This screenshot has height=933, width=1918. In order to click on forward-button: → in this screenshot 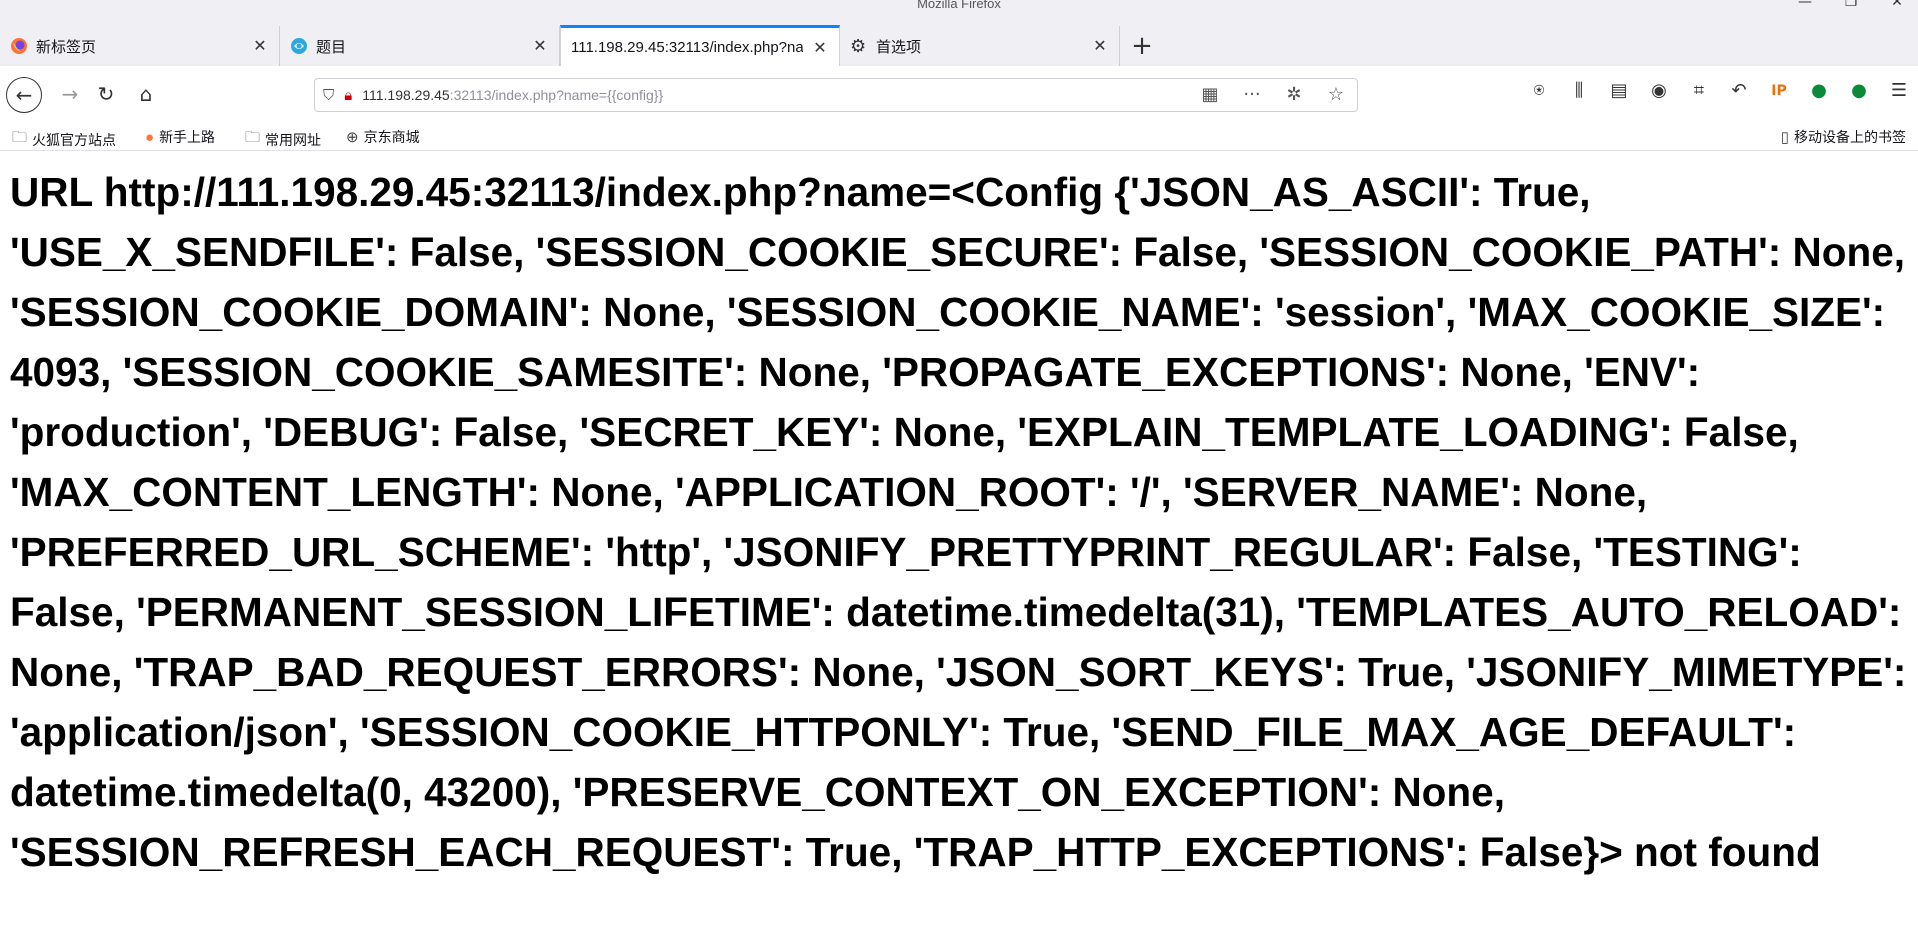, I will do `click(70, 94)`.